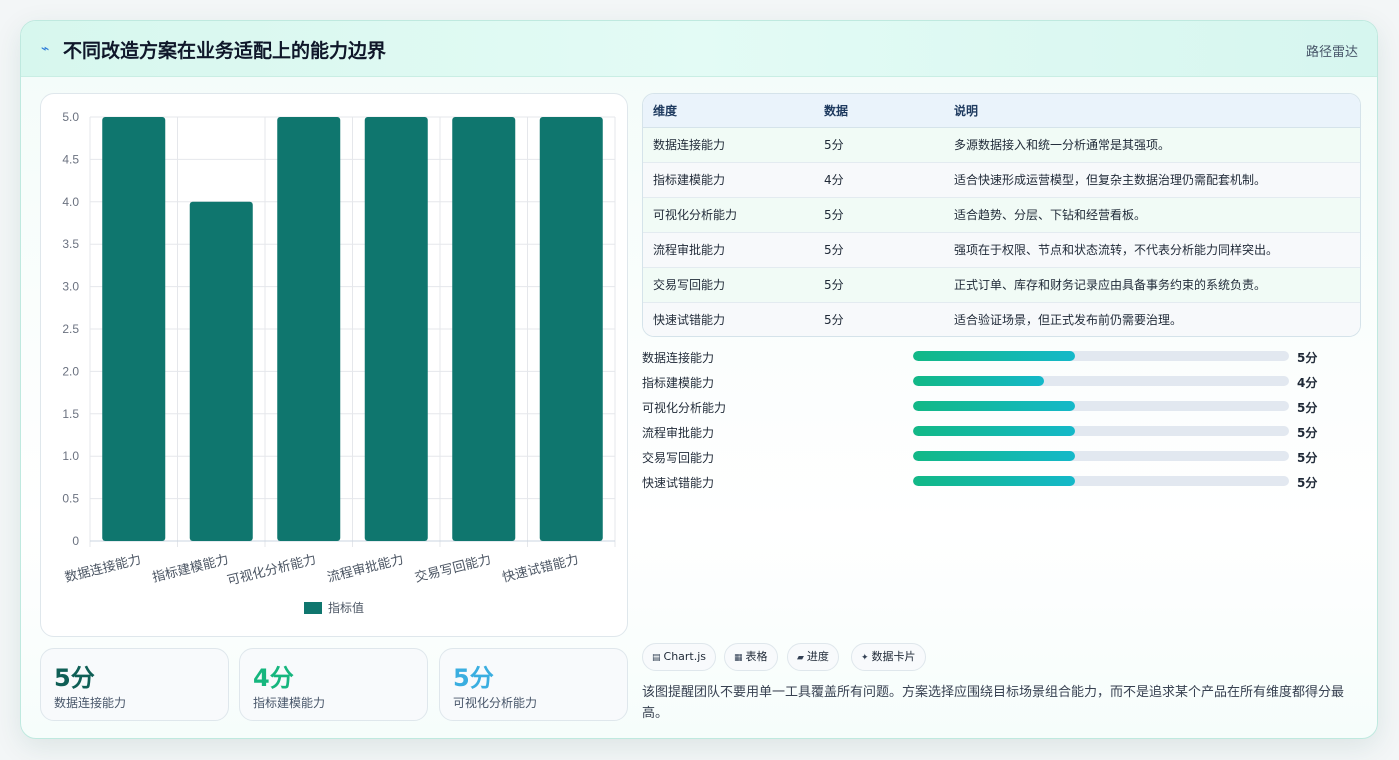 The image size is (1399, 760). What do you see at coordinates (992, 461) in the screenshot?
I see `progress-row: 交易写回能力 5分` at bounding box center [992, 461].